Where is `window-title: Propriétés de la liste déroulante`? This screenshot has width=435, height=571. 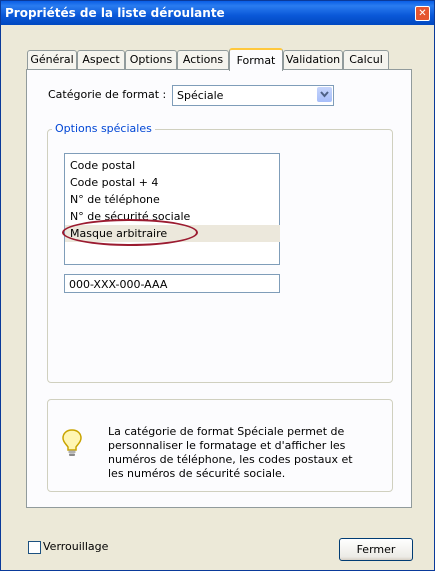
window-title: Propriétés de la liste déroulante is located at coordinates (115, 13).